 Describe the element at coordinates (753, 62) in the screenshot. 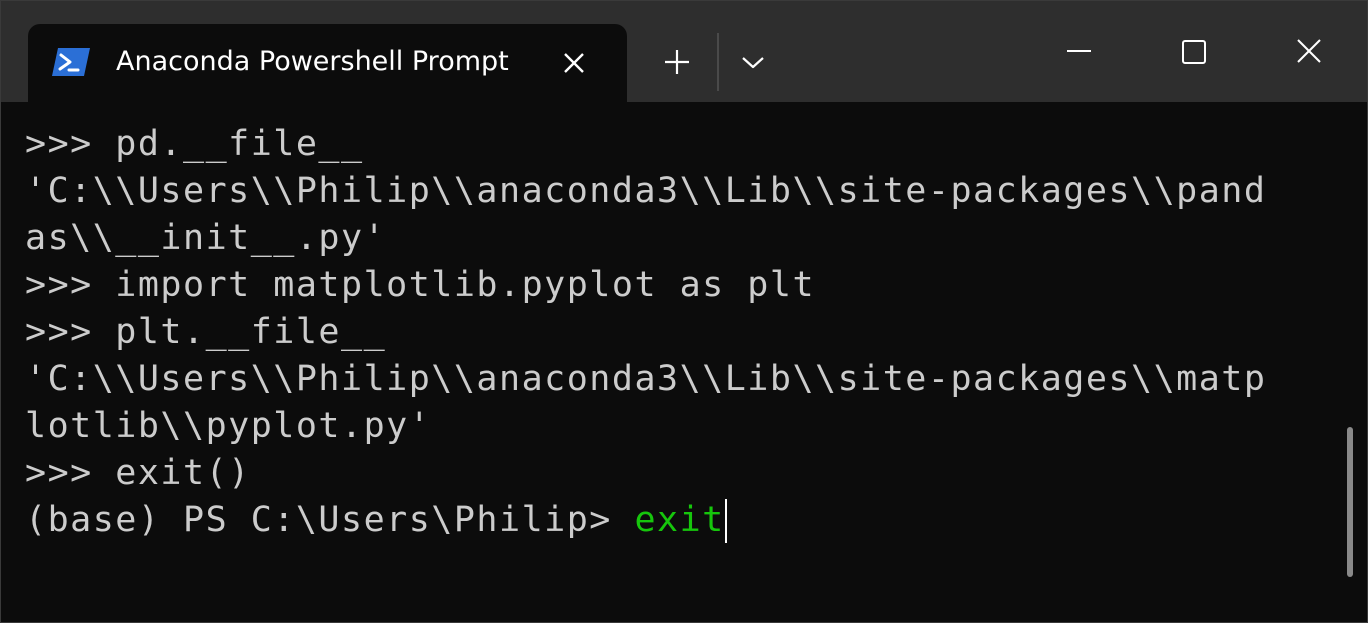

I see `chevron-down-icon` at that location.